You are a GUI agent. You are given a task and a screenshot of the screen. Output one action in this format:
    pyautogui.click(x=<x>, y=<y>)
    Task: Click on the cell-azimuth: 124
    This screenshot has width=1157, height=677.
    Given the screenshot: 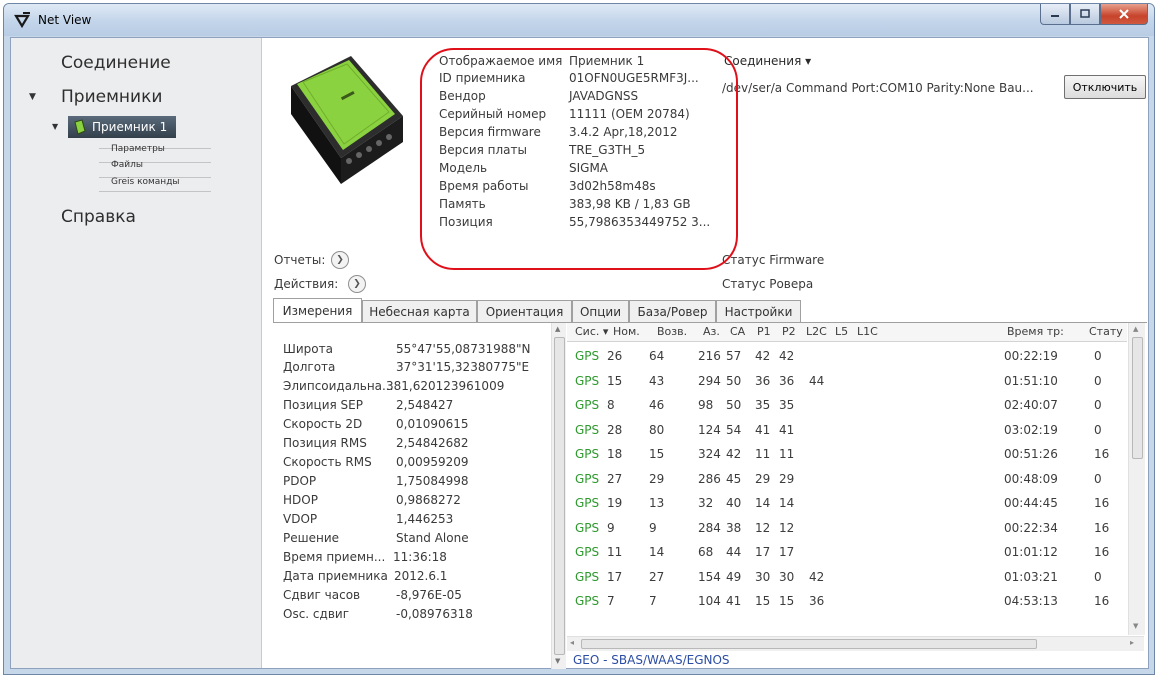 What is the action you would take?
    pyautogui.click(x=709, y=429)
    